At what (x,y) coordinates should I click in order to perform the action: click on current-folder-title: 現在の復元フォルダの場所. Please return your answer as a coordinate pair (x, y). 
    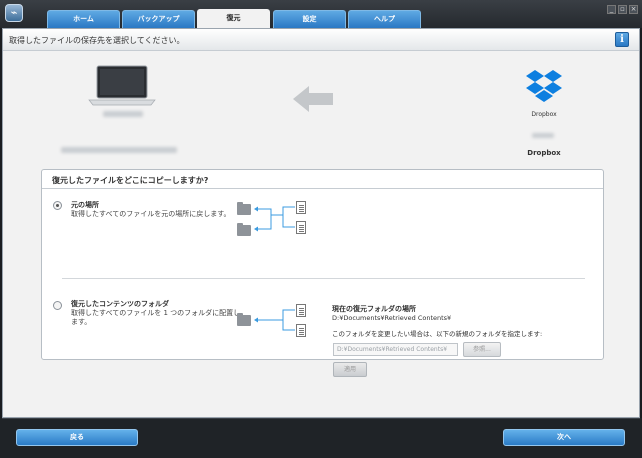
    Looking at the image, I should click on (374, 309).